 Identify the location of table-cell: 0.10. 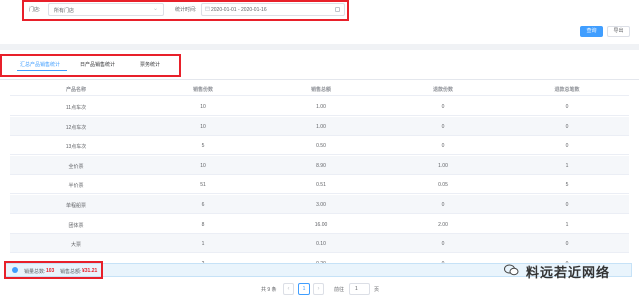
(321, 244).